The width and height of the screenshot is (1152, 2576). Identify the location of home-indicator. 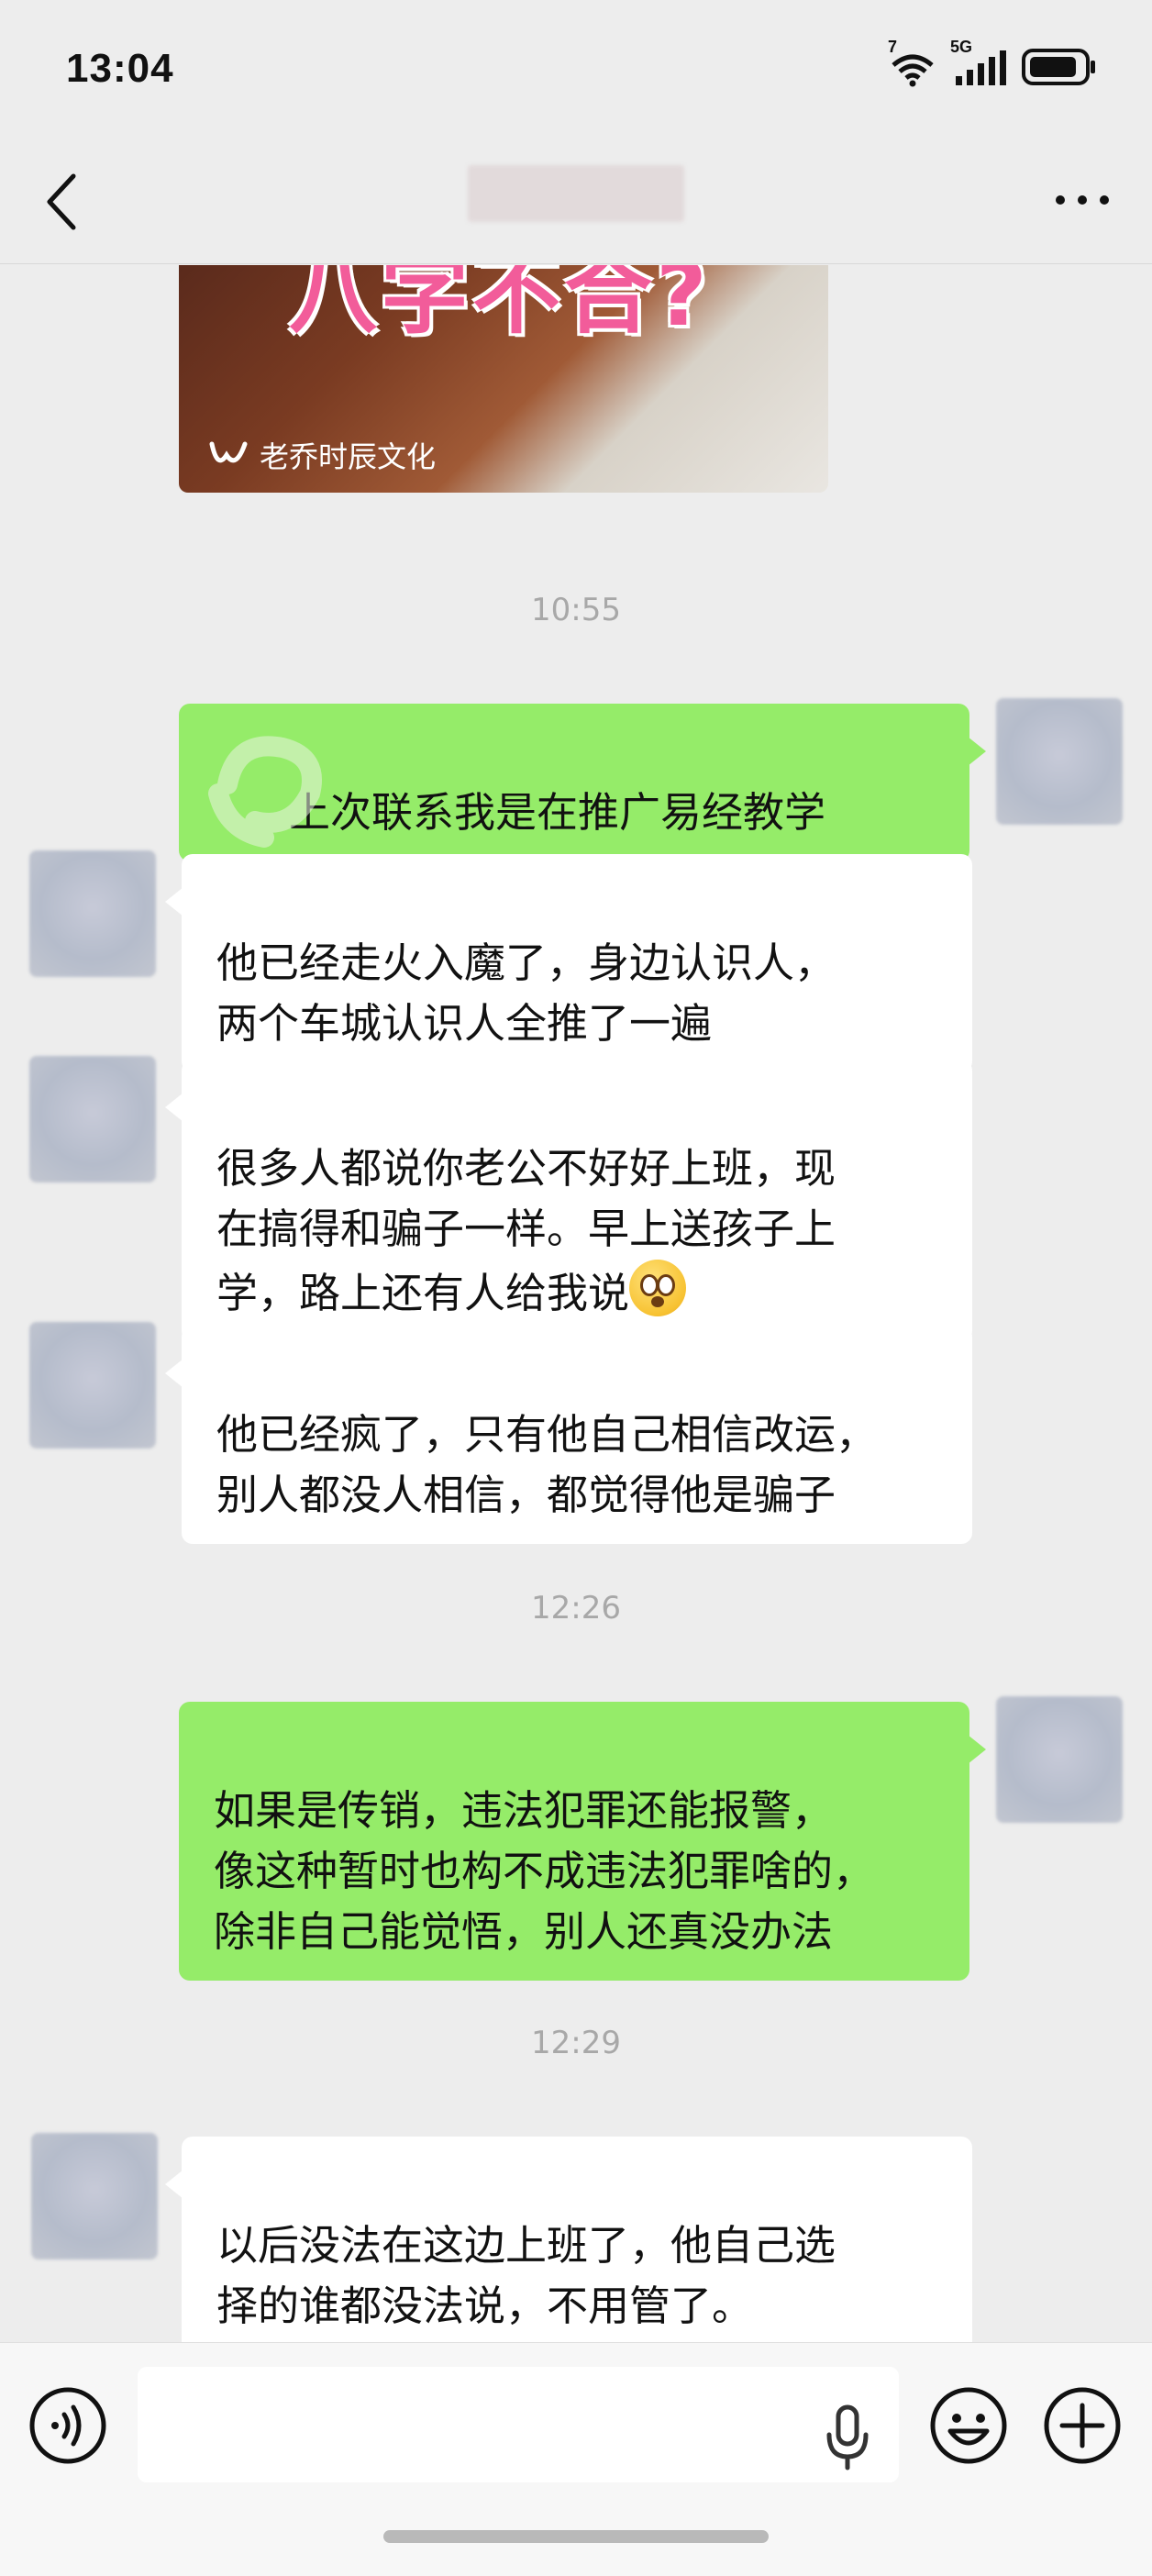
(576, 2536).